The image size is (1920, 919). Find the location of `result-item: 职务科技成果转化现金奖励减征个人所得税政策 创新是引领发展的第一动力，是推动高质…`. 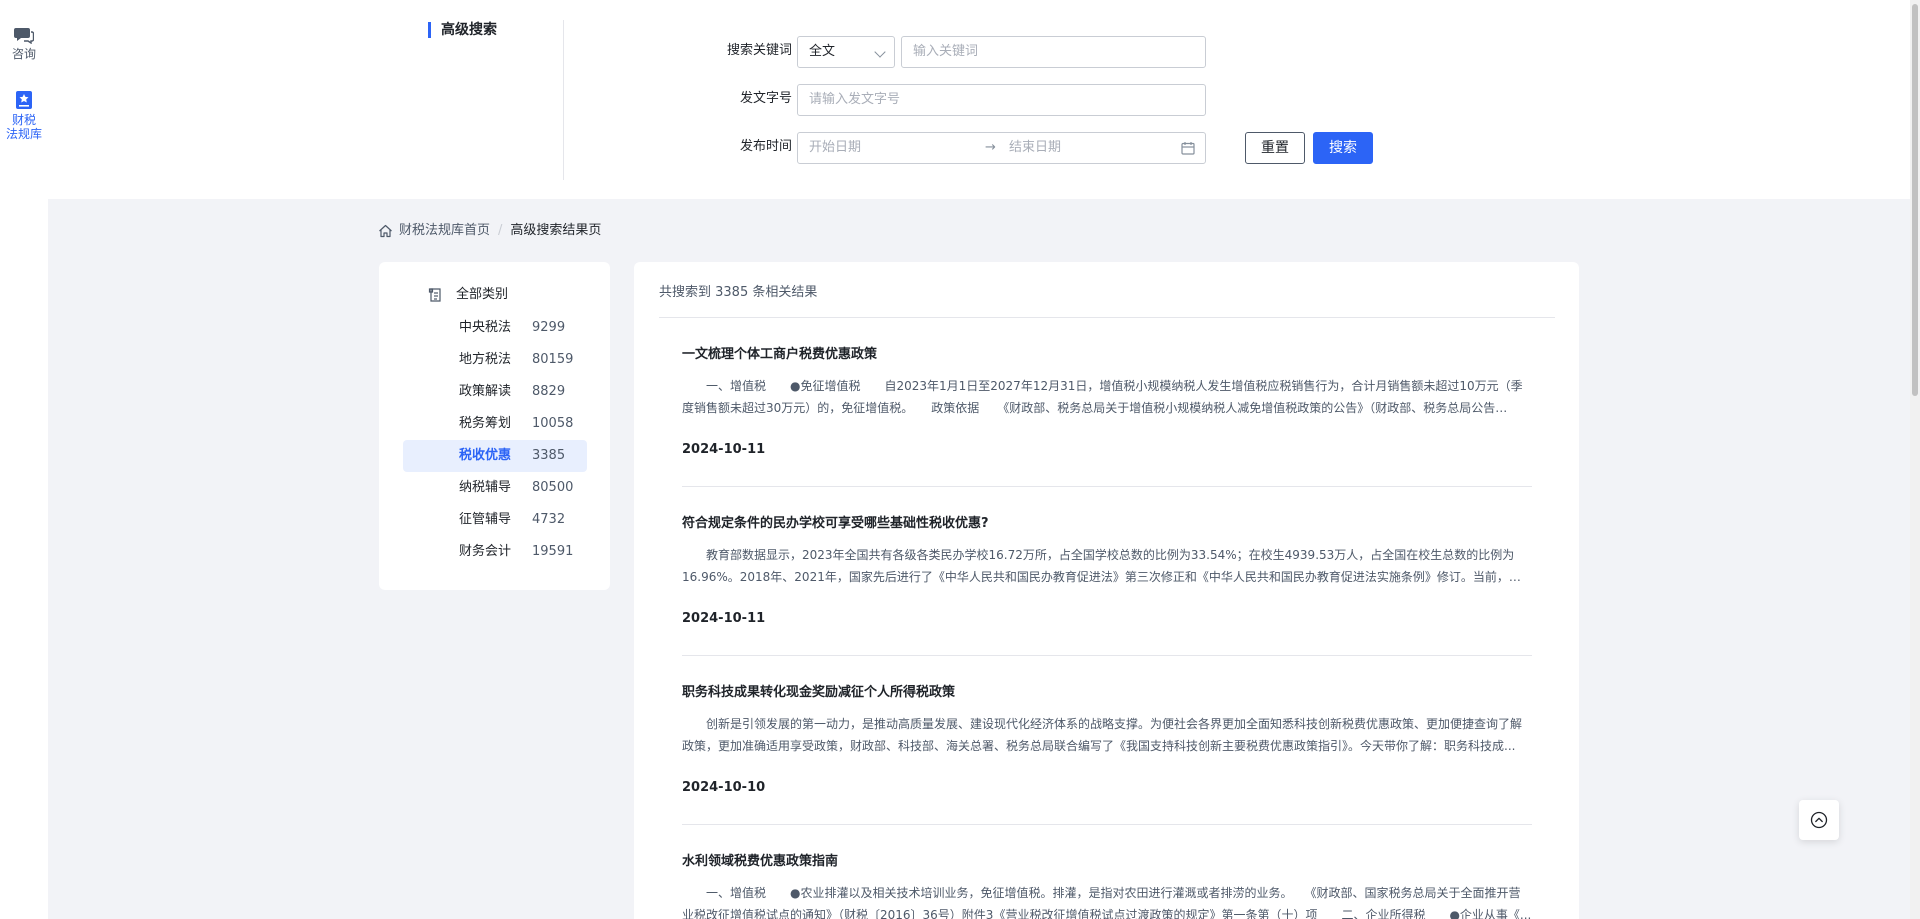

result-item: 职务科技成果转化现金奖励减征个人所得税政策 创新是引领发展的第一动力，是推动高质… is located at coordinates (1107, 740).